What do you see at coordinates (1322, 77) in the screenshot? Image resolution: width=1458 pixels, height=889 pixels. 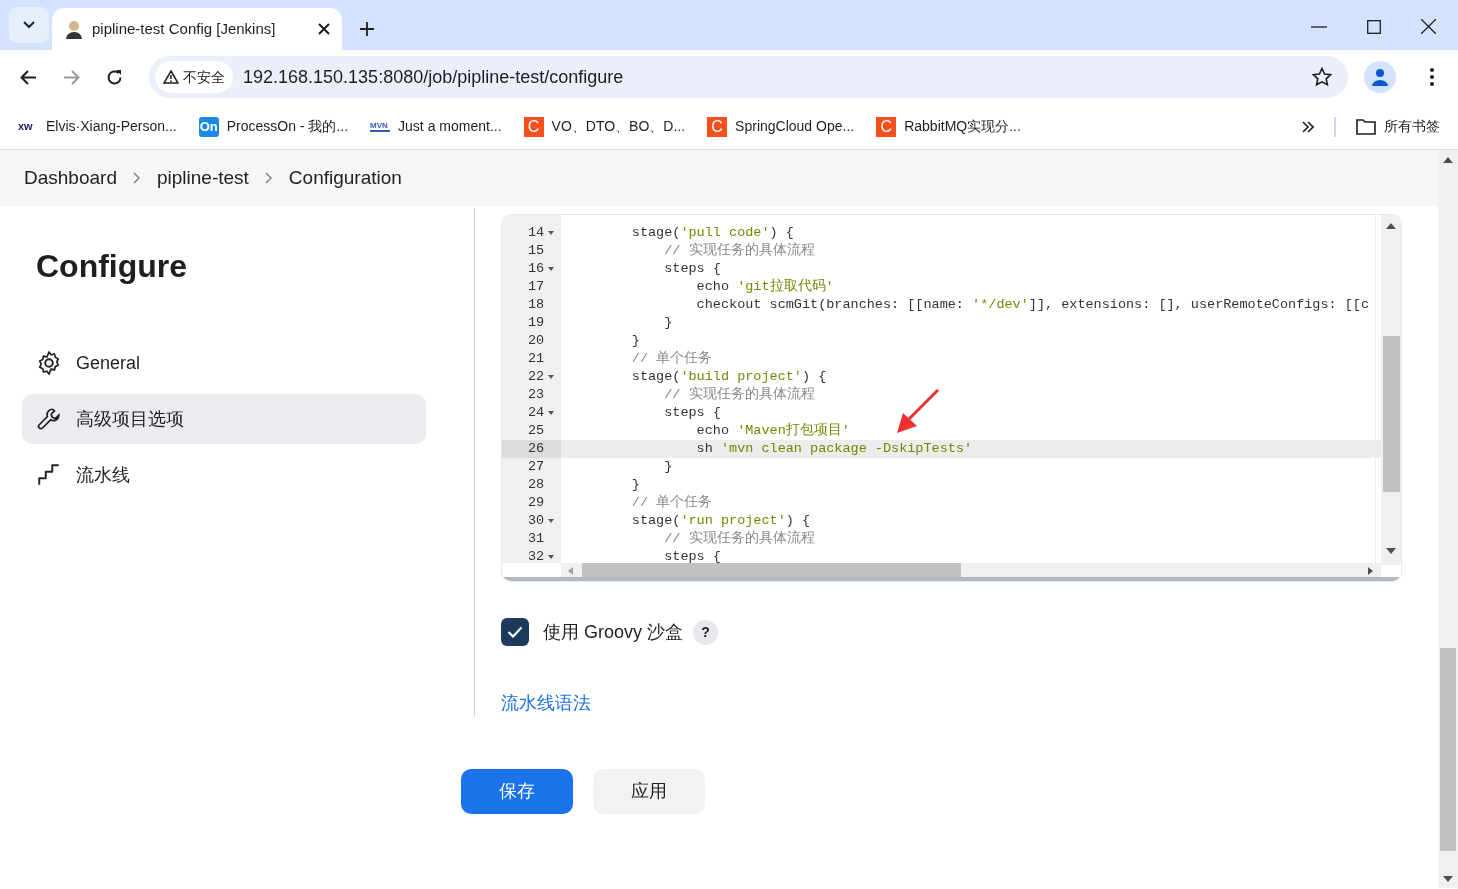 I see `star-icon` at bounding box center [1322, 77].